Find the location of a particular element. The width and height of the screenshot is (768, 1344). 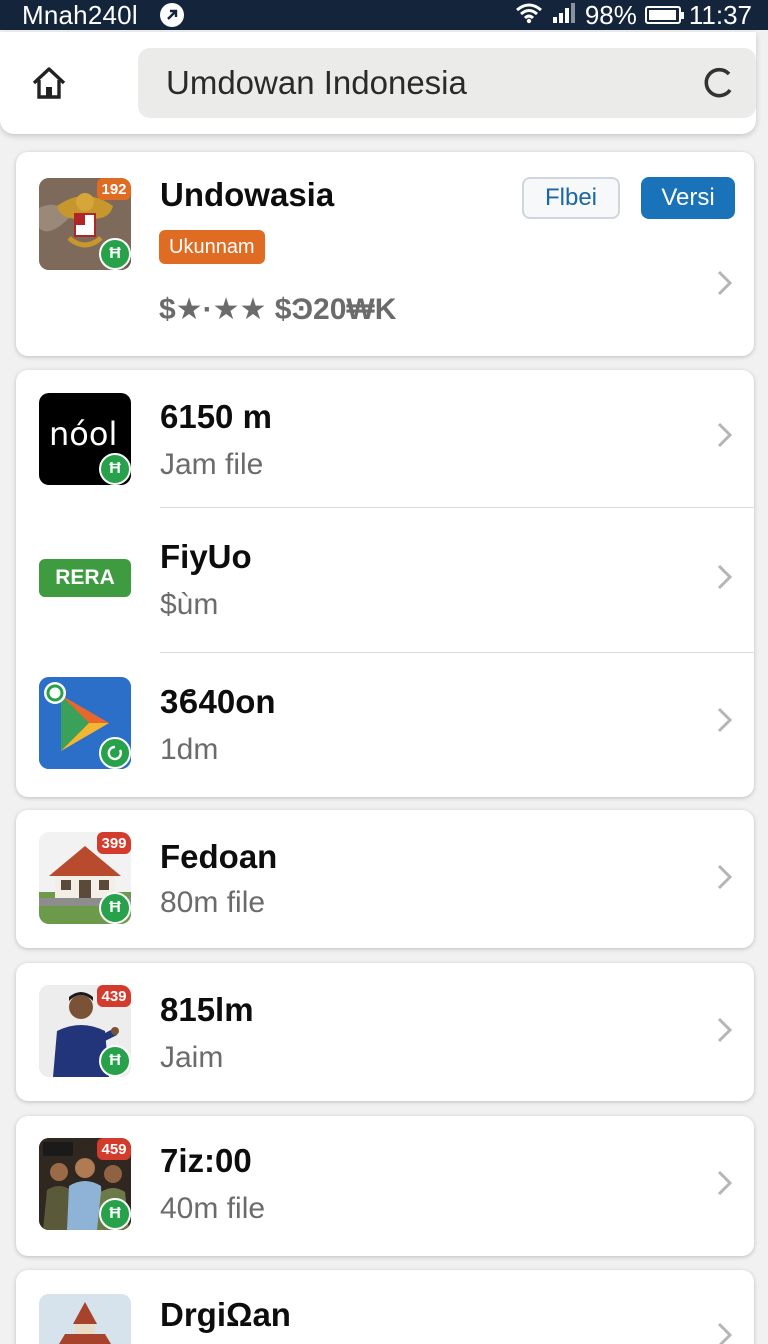

top-bar: Umdowan Indonesia is located at coordinates (378, 83).